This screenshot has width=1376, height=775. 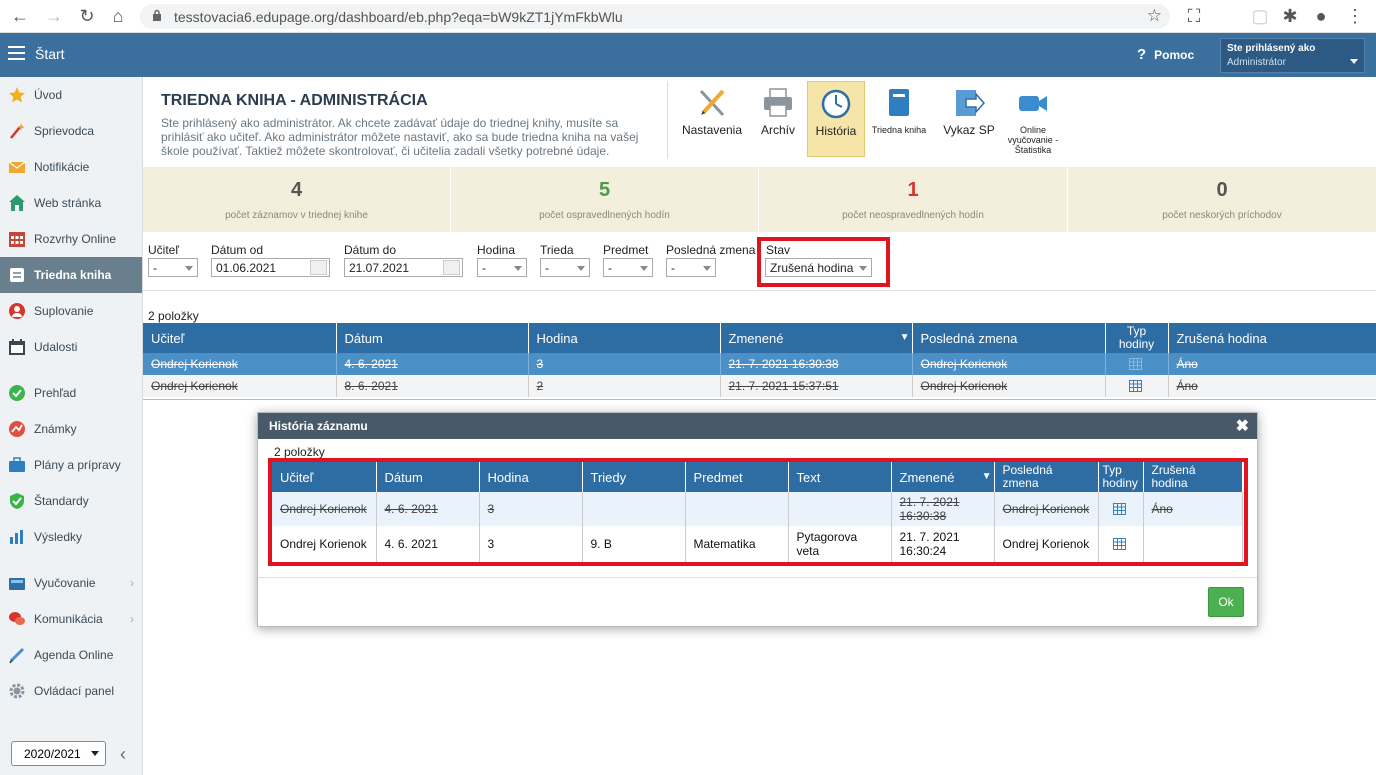 I want to click on sidebar-item-plany: Plány a prípravy, so click(x=71, y=465).